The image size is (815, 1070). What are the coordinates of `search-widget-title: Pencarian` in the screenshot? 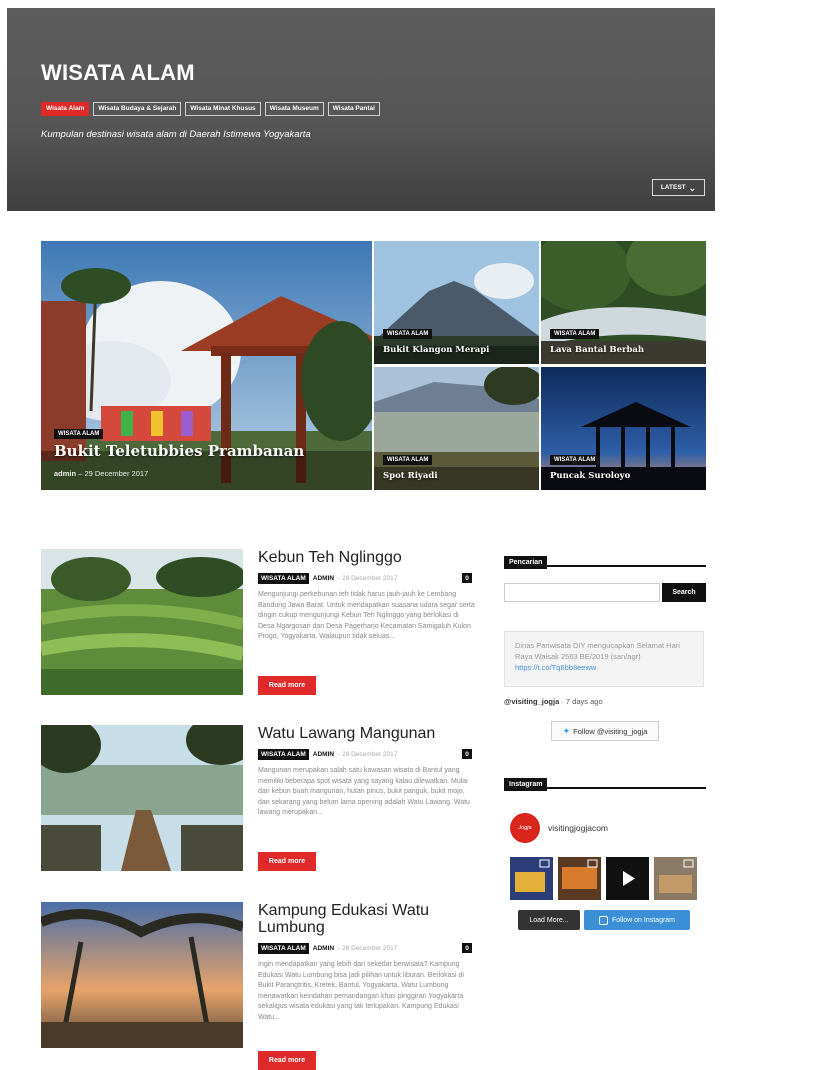 It's located at (605, 560).